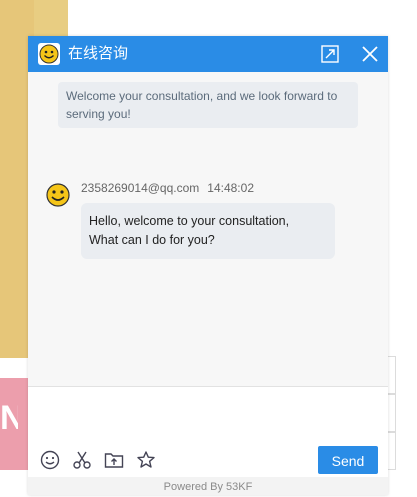  What do you see at coordinates (370, 54) in the screenshot?
I see `close-icon` at bounding box center [370, 54].